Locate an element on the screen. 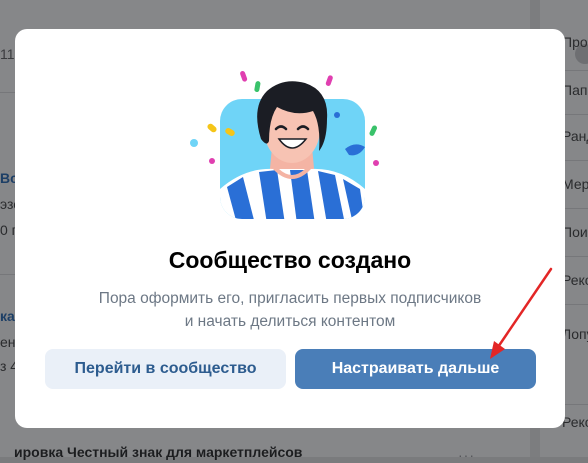 Image resolution: width=588 pixels, height=463 pixels. sidebar-item: Про is located at coordinates (575, 42).